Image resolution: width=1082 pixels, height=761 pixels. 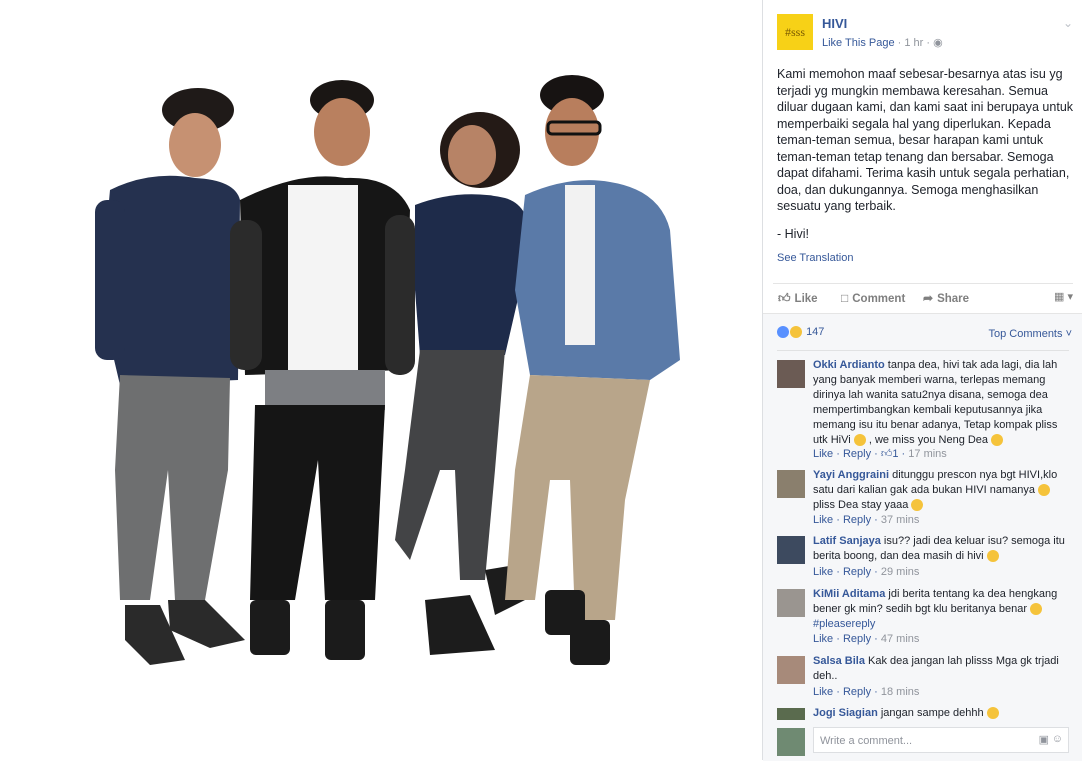 I want to click on sad-emoji-icon, so click(x=1036, y=609).